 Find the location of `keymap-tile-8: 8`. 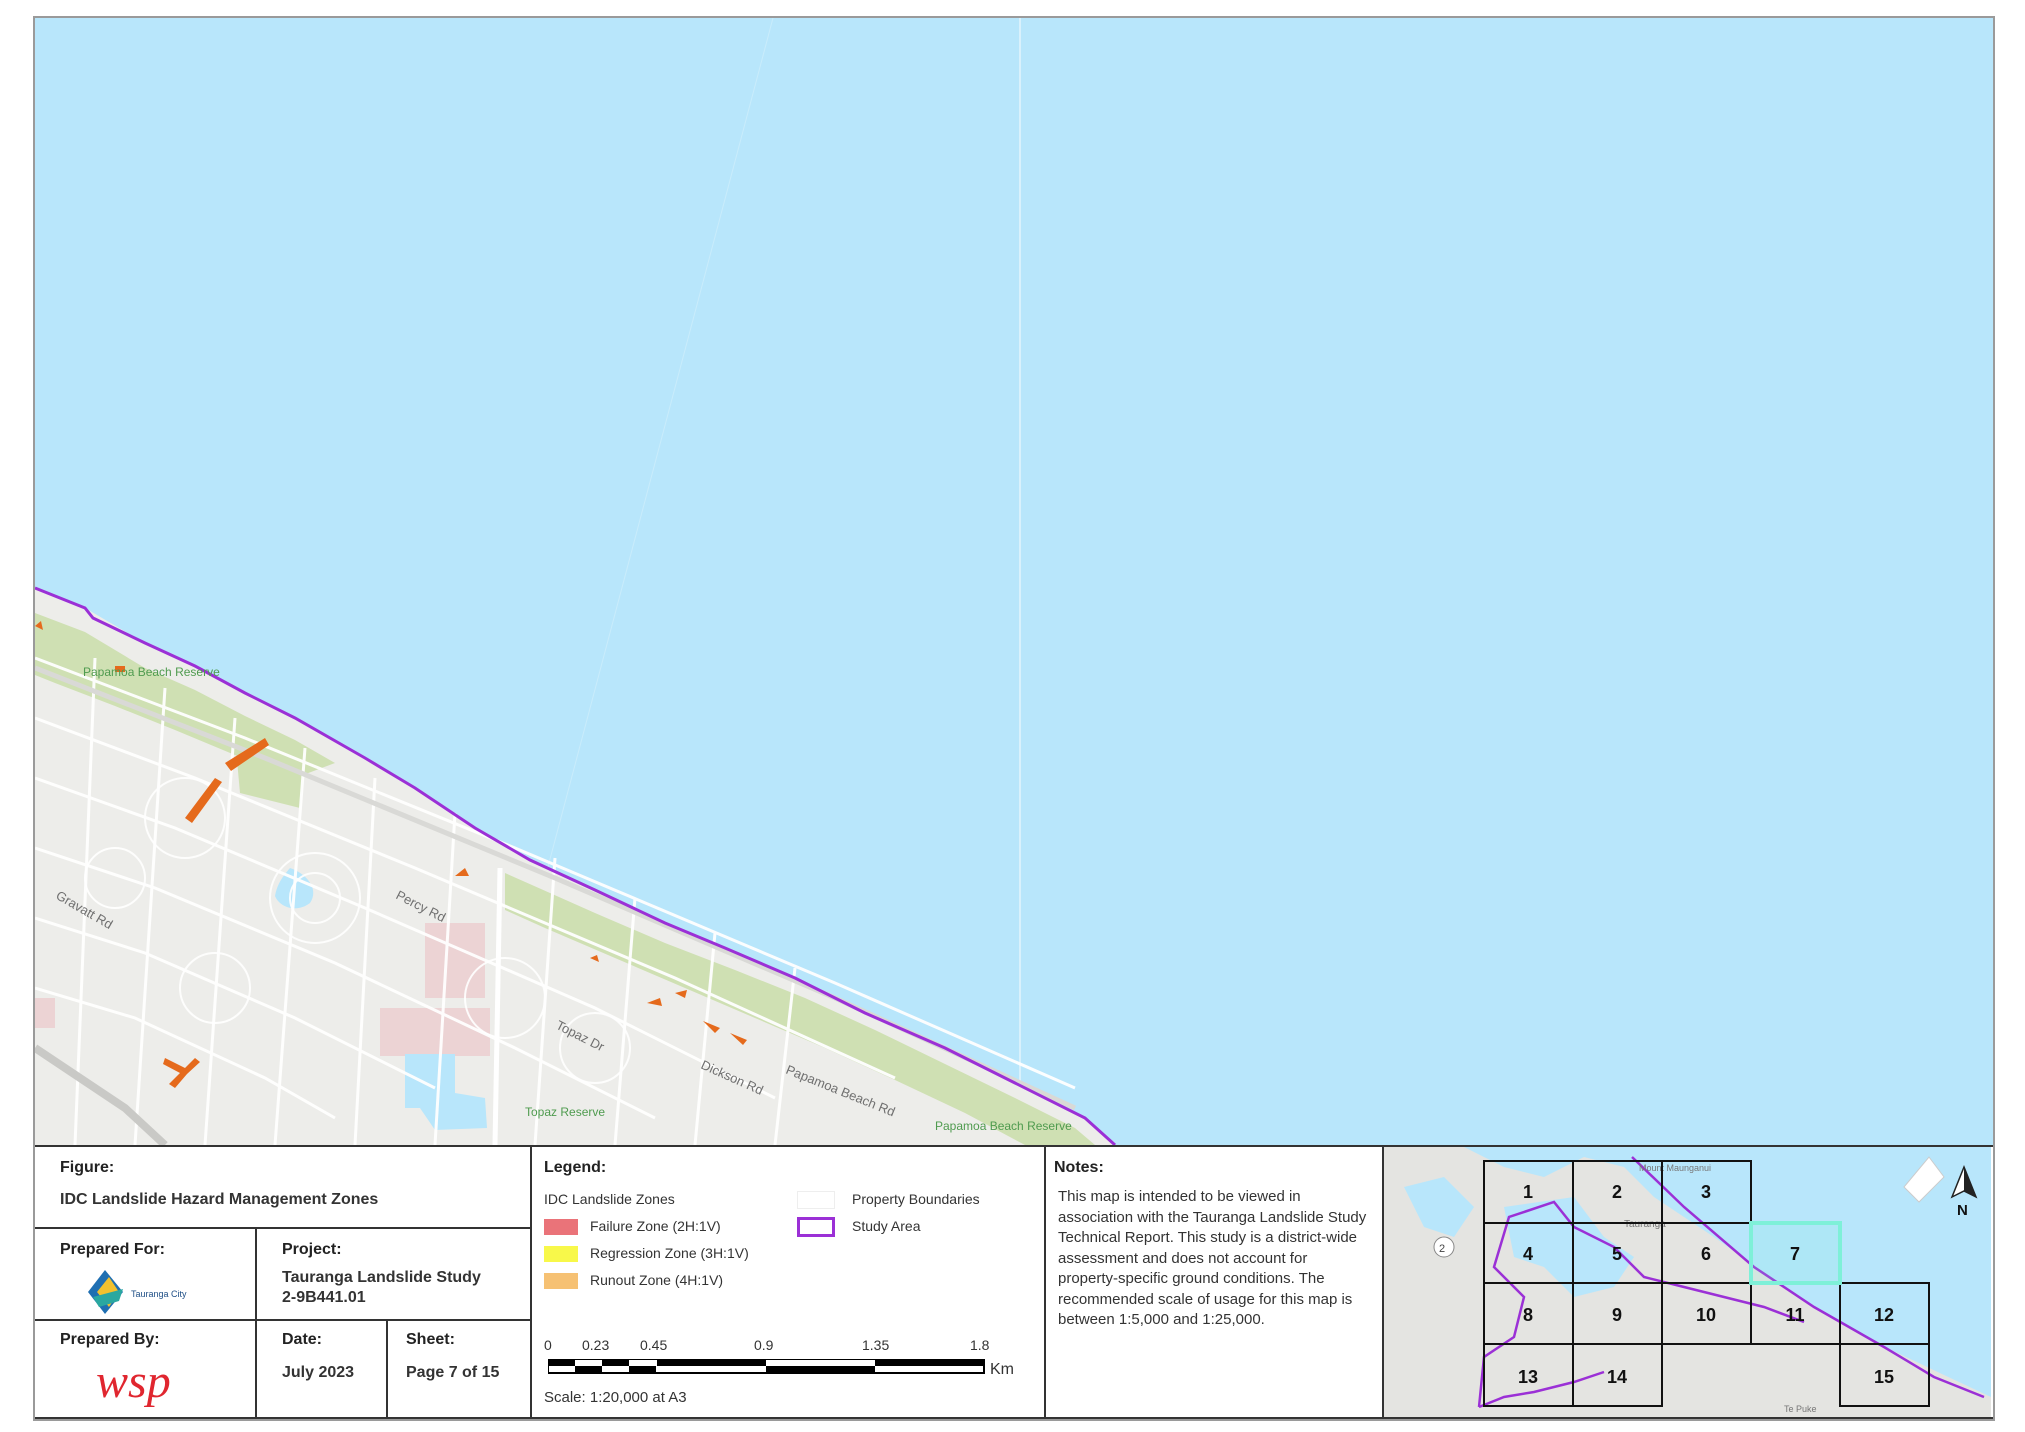

keymap-tile-8: 8 is located at coordinates (1528, 1315).